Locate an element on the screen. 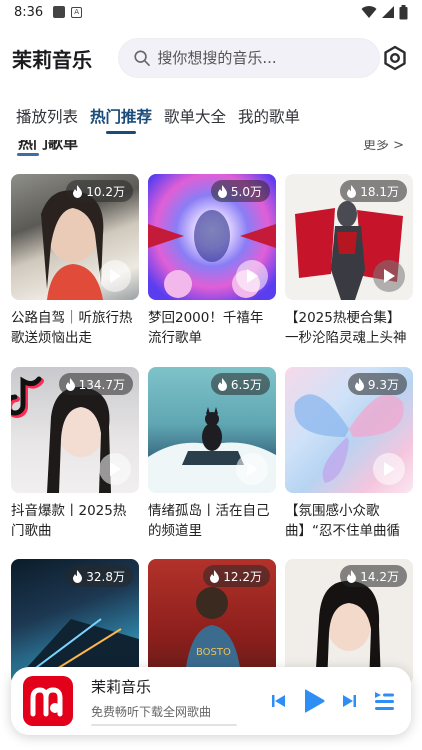 The width and height of the screenshot is (422, 750). mini-player: 茉莉音乐 免费畅听下载全网歌曲 is located at coordinates (211, 701).